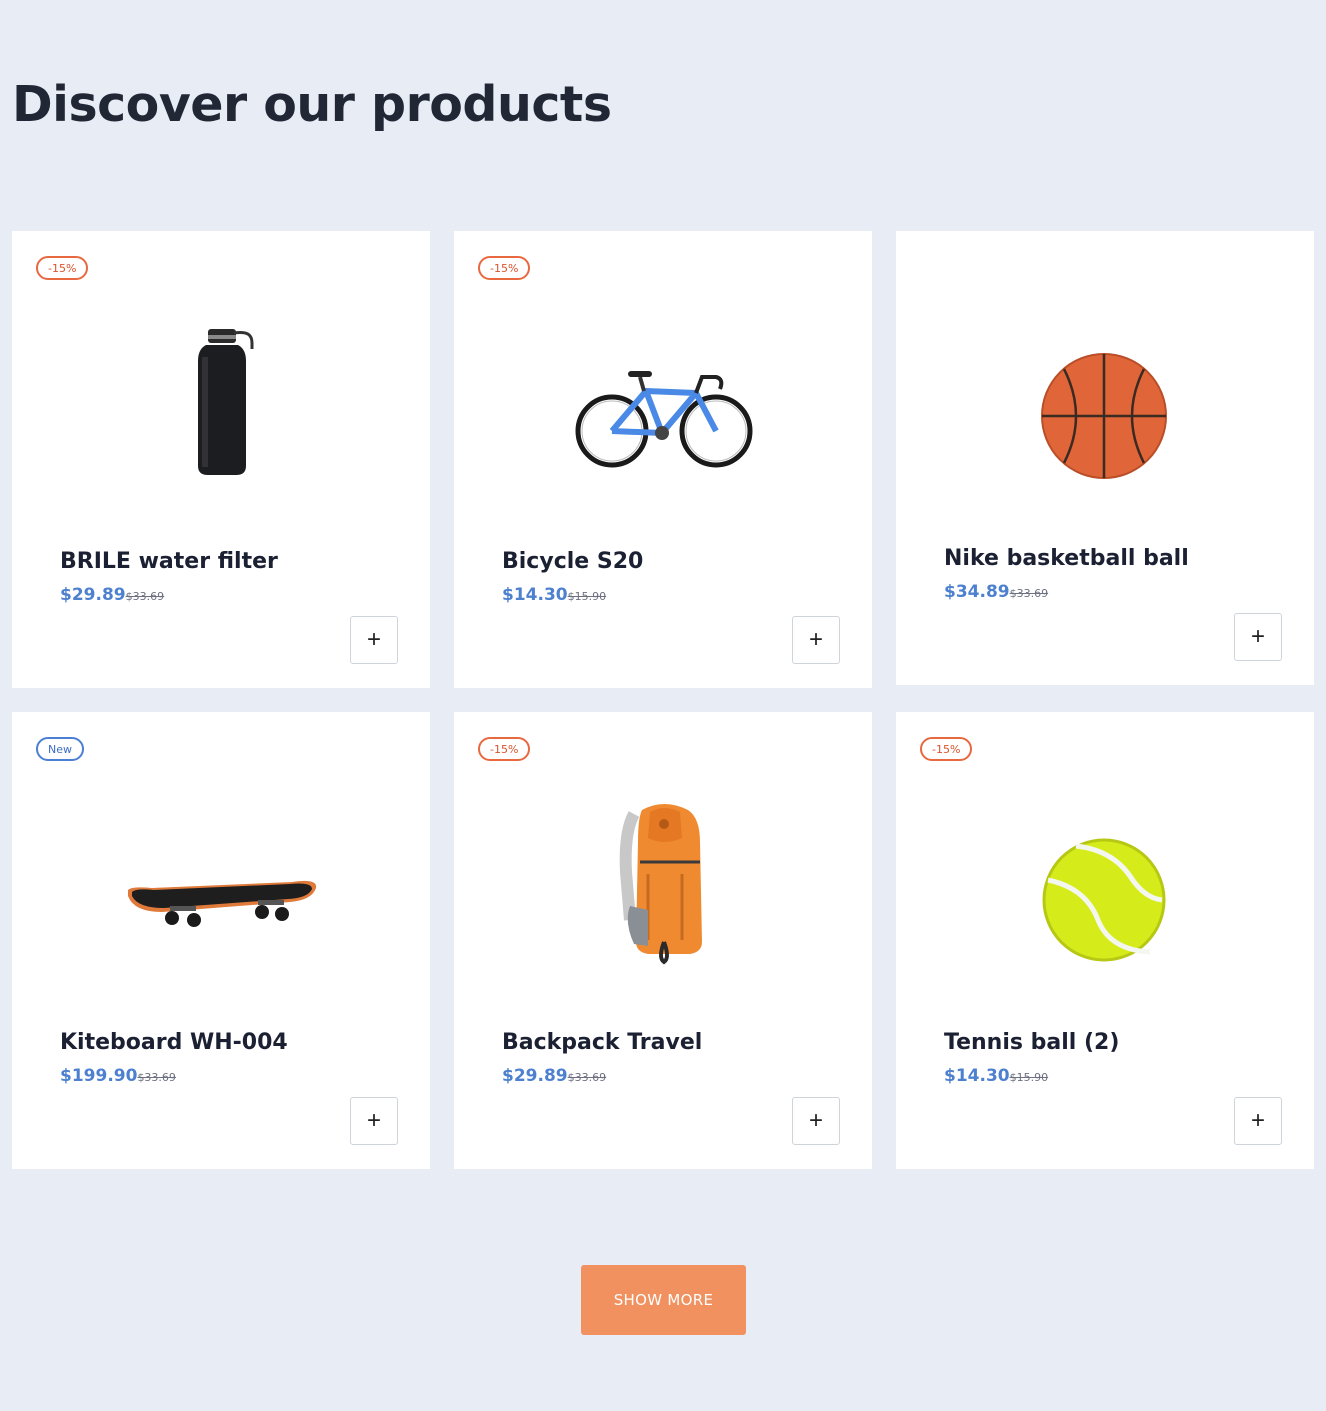 Image resolution: width=1326 pixels, height=1411 pixels. Describe the element at coordinates (60, 749) in the screenshot. I see `new-badge: New` at that location.